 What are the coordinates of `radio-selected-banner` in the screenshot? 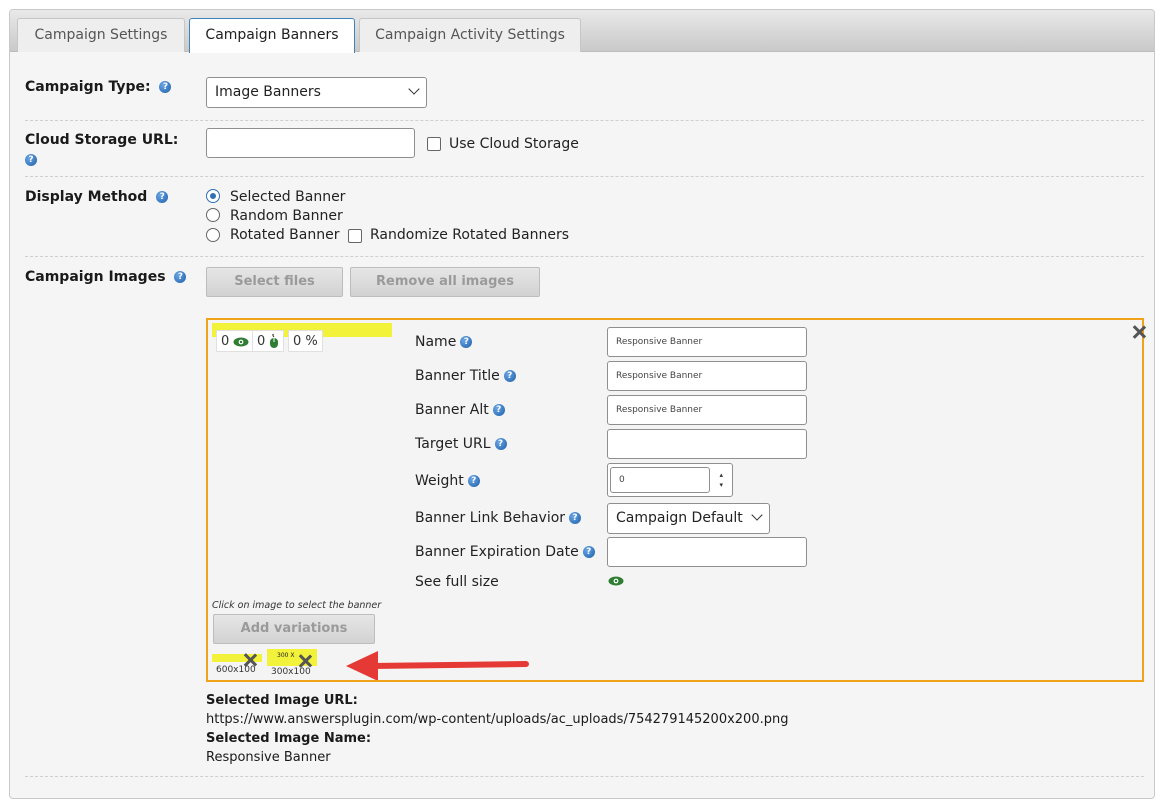 It's located at (213, 196).